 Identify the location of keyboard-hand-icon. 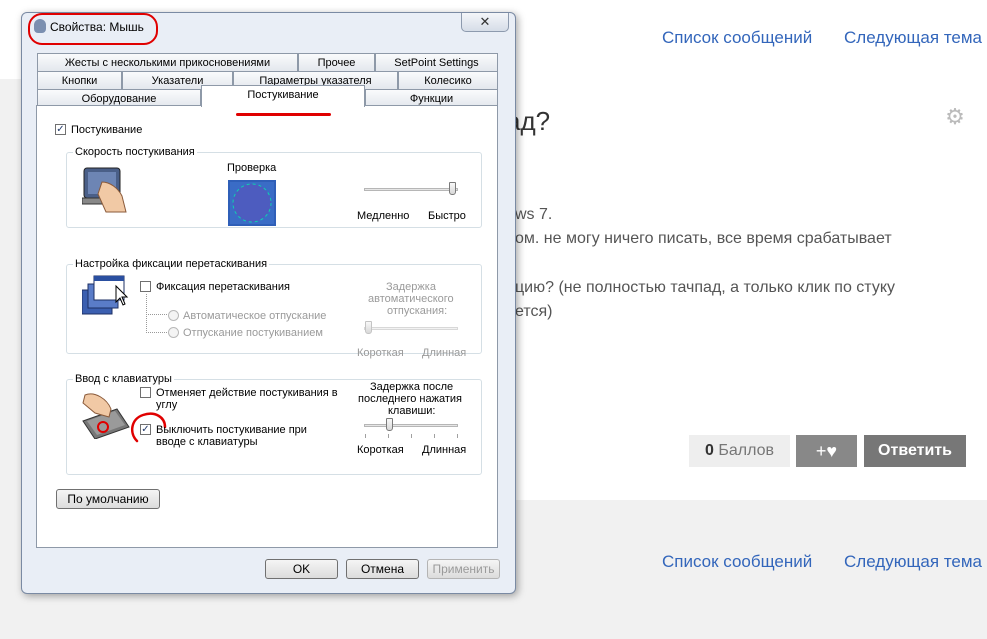
(106, 416).